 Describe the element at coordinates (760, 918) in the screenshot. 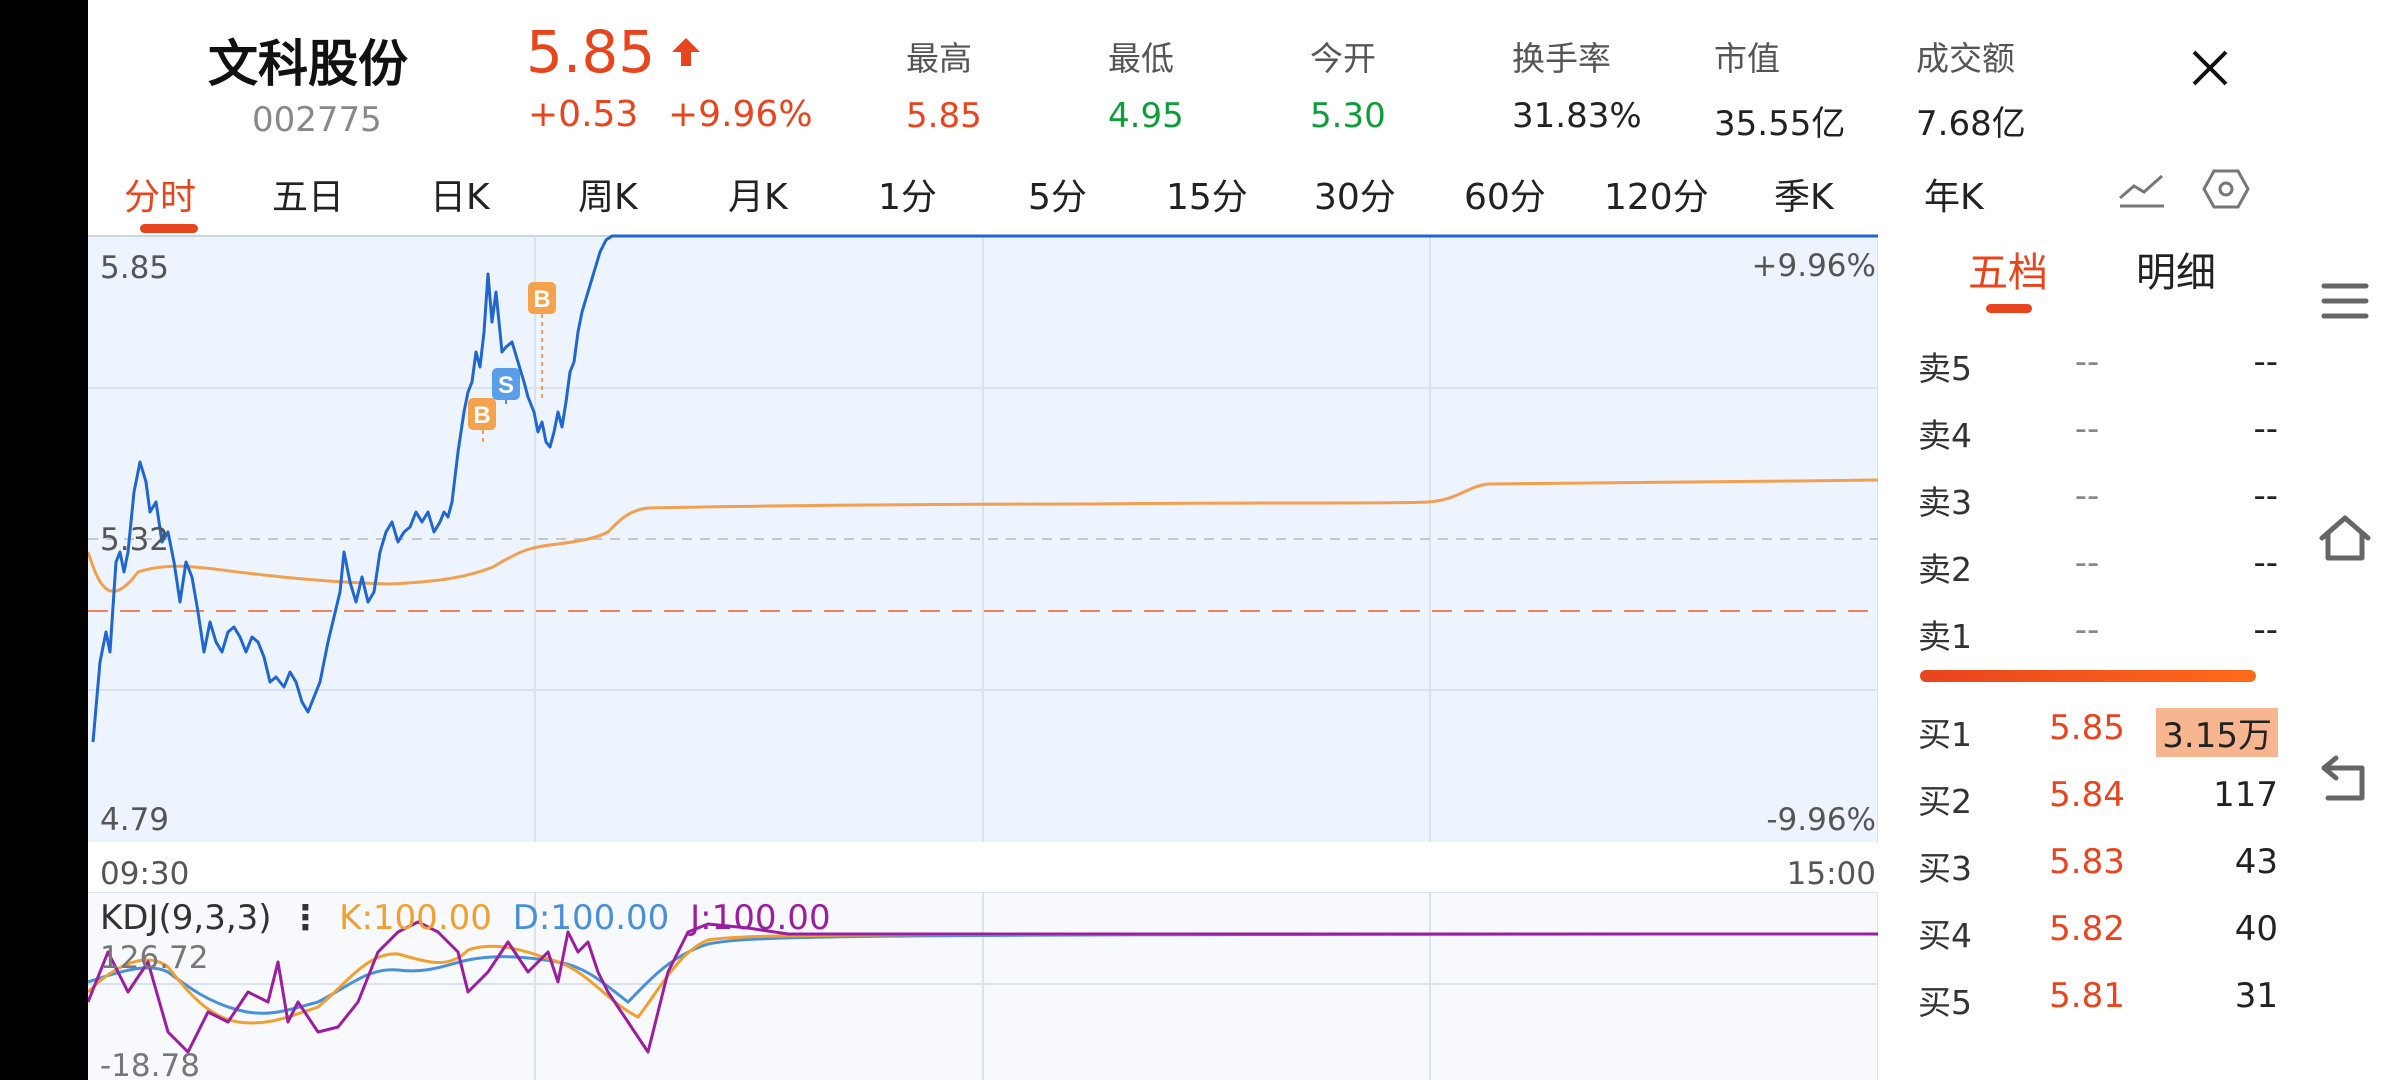

I see `kdj-j-value: J:100.00` at that location.